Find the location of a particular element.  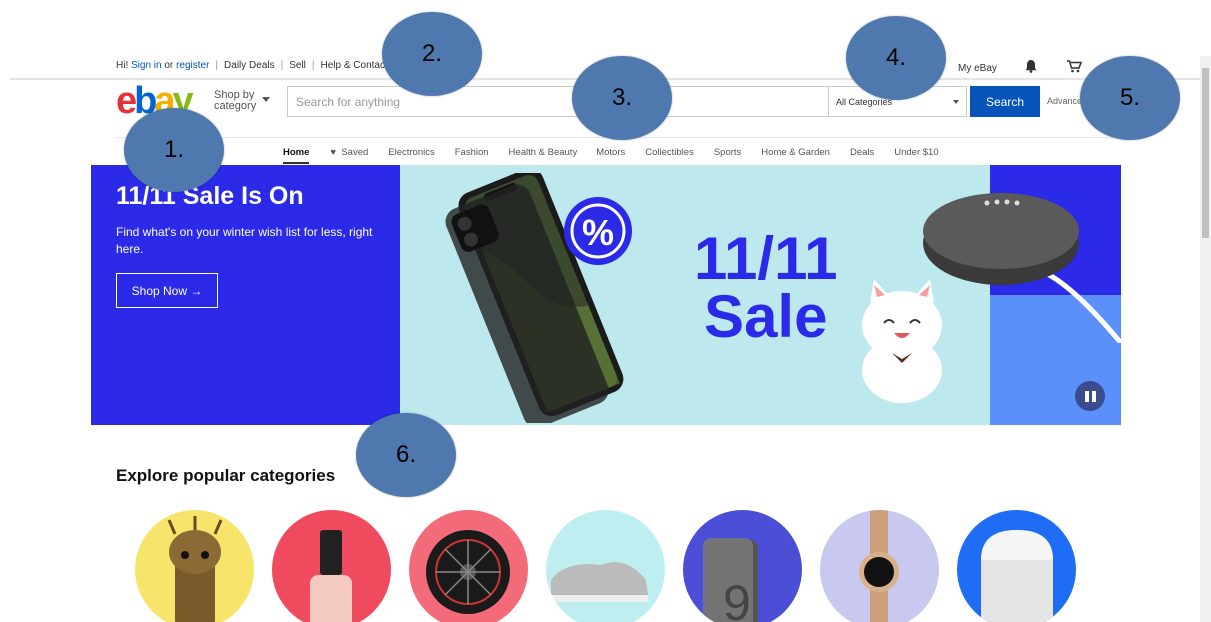

sell-link: Sell is located at coordinates (297, 65).